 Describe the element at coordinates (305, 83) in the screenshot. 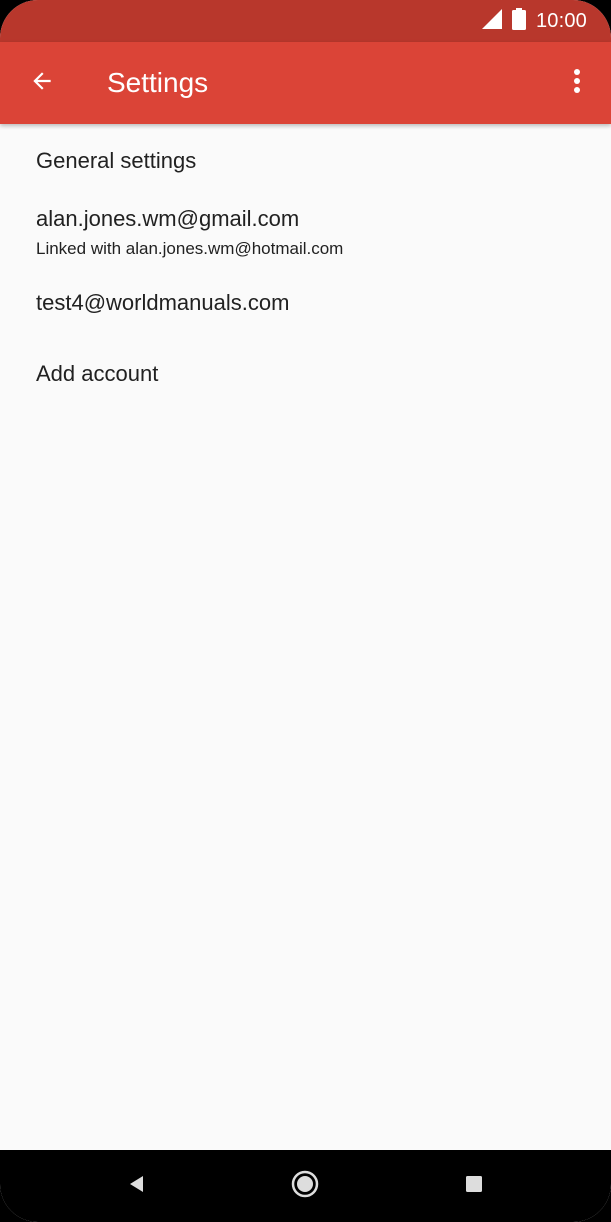

I see `app-bar: Settings` at that location.